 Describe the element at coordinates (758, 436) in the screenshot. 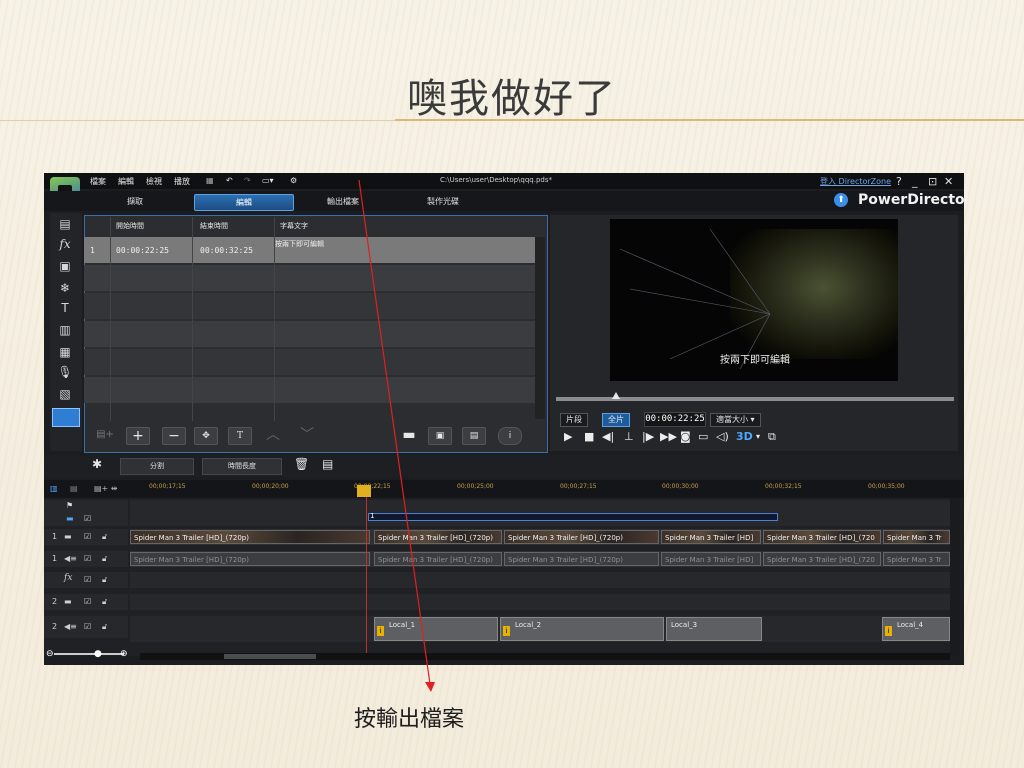

I see `3d-dropdown-icon: ▾` at that location.